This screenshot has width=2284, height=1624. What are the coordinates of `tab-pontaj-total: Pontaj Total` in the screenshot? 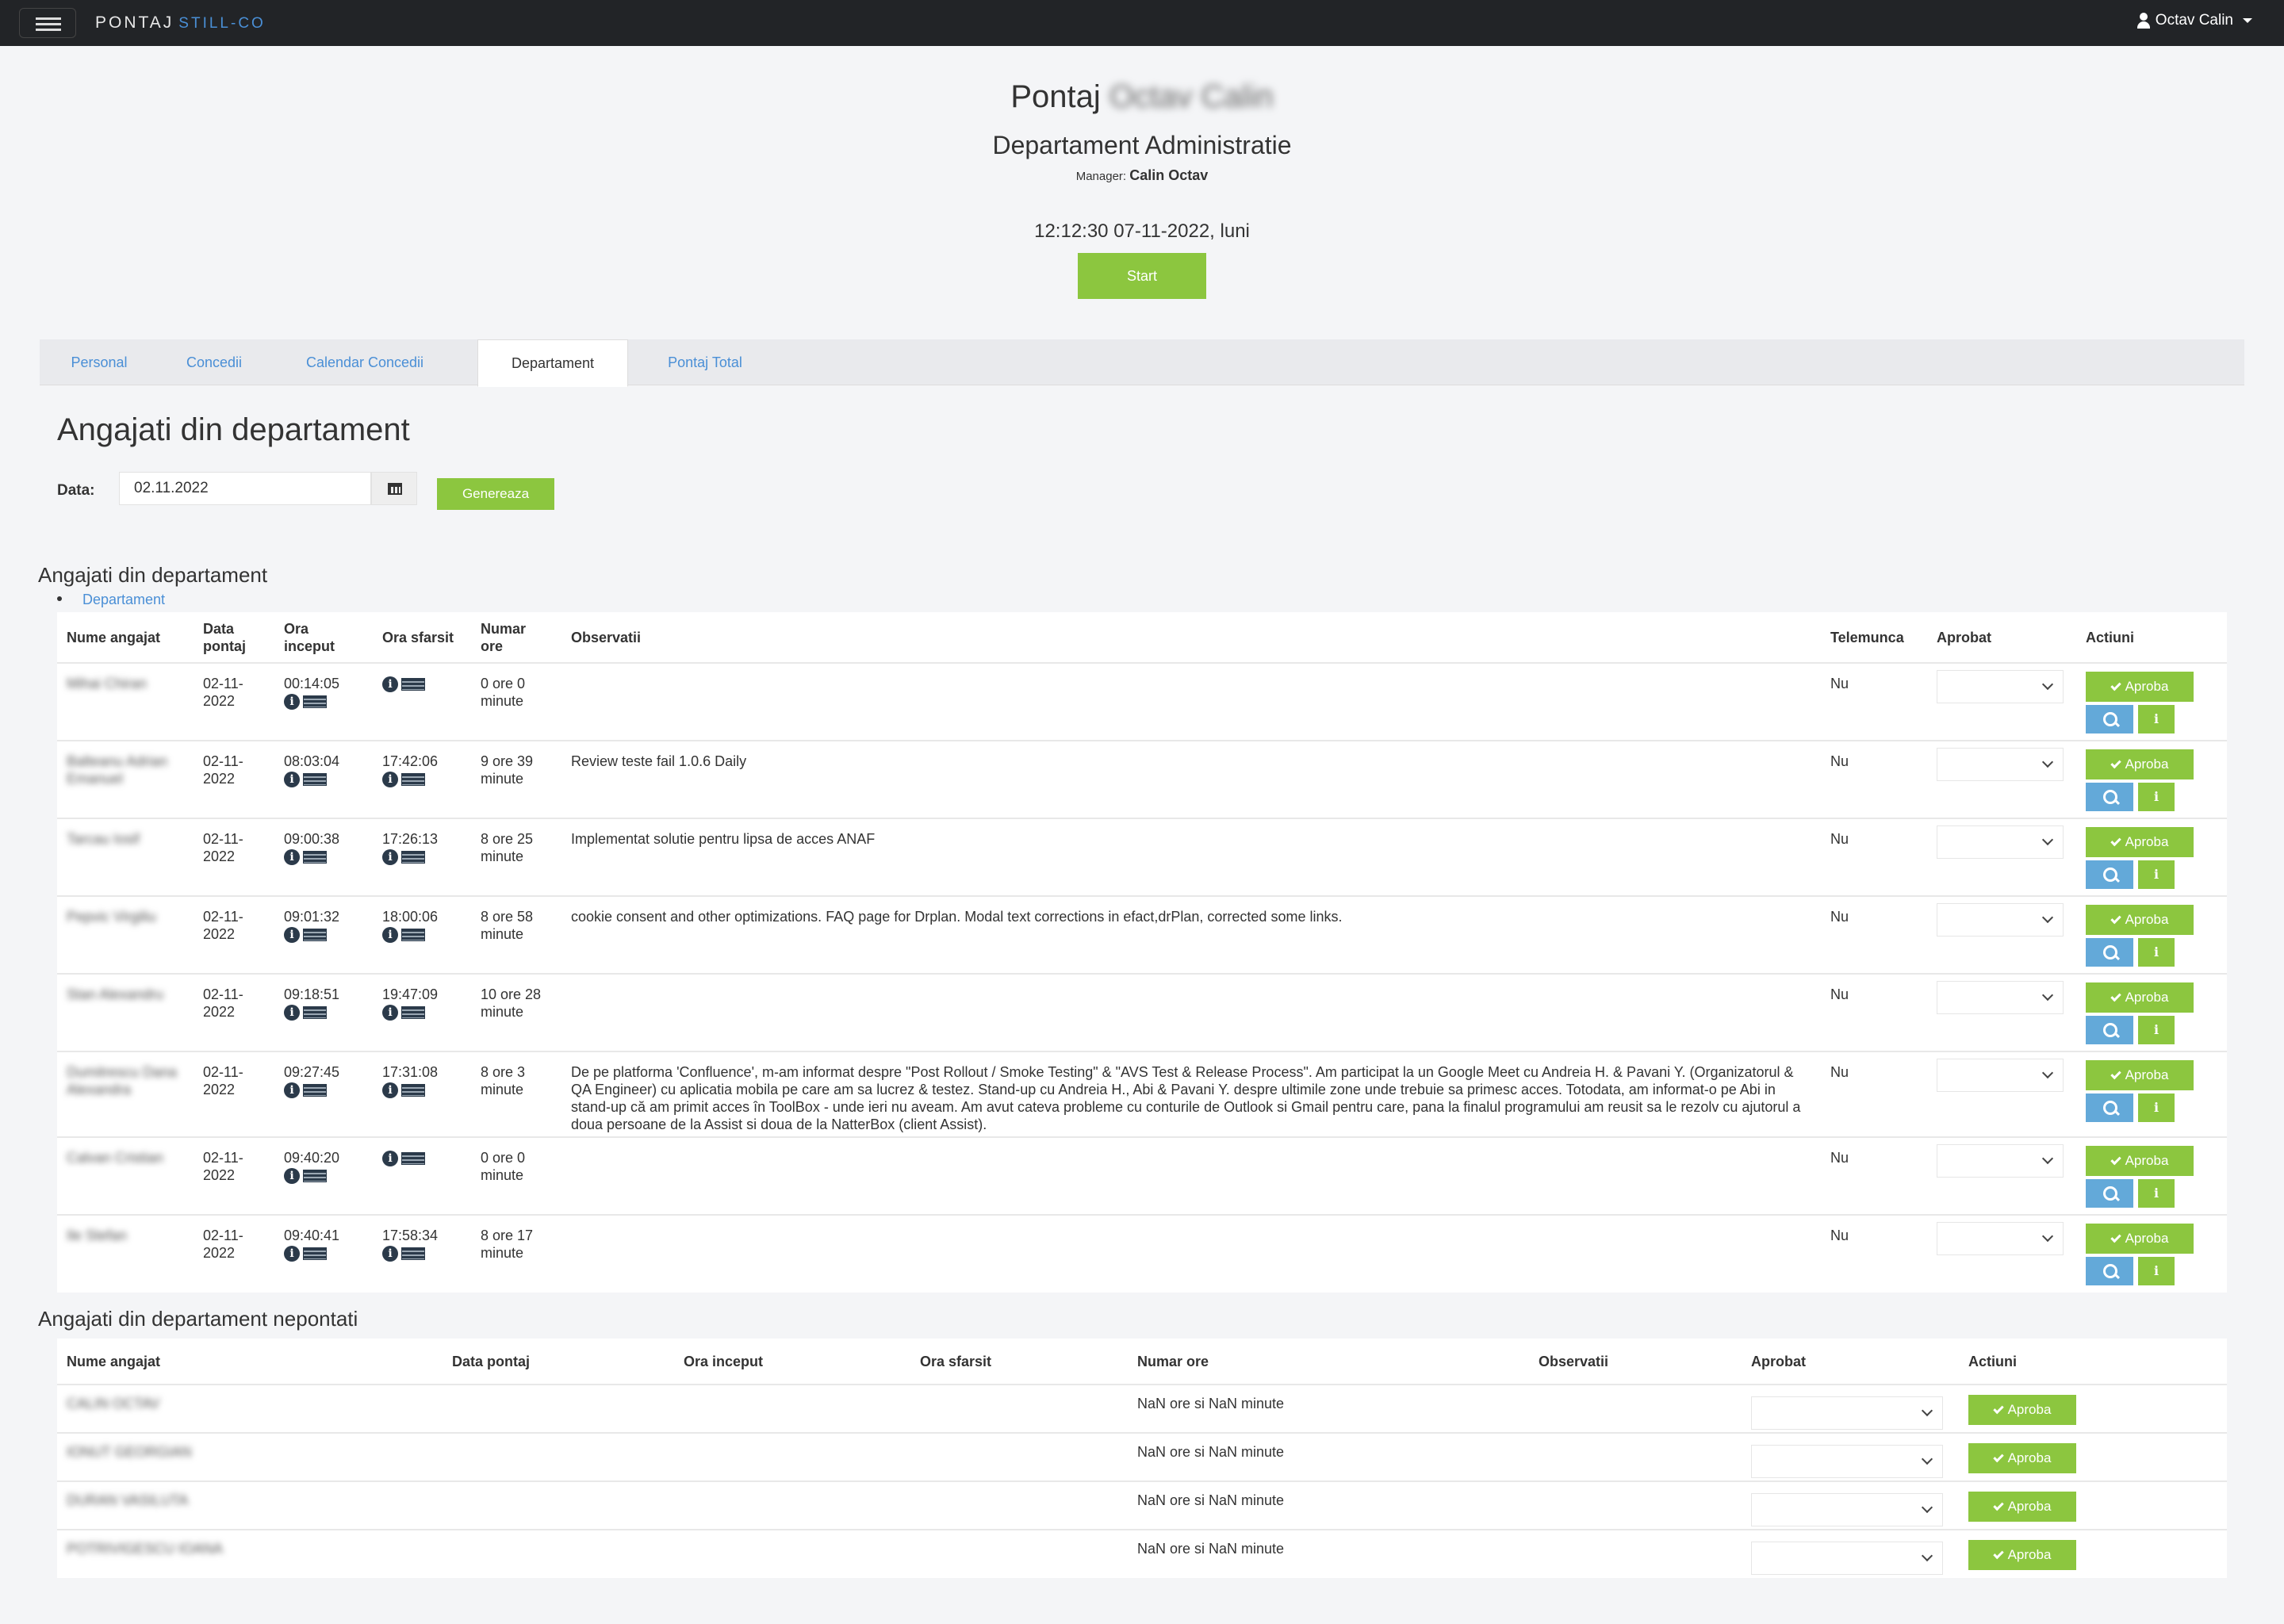 It's located at (705, 362).